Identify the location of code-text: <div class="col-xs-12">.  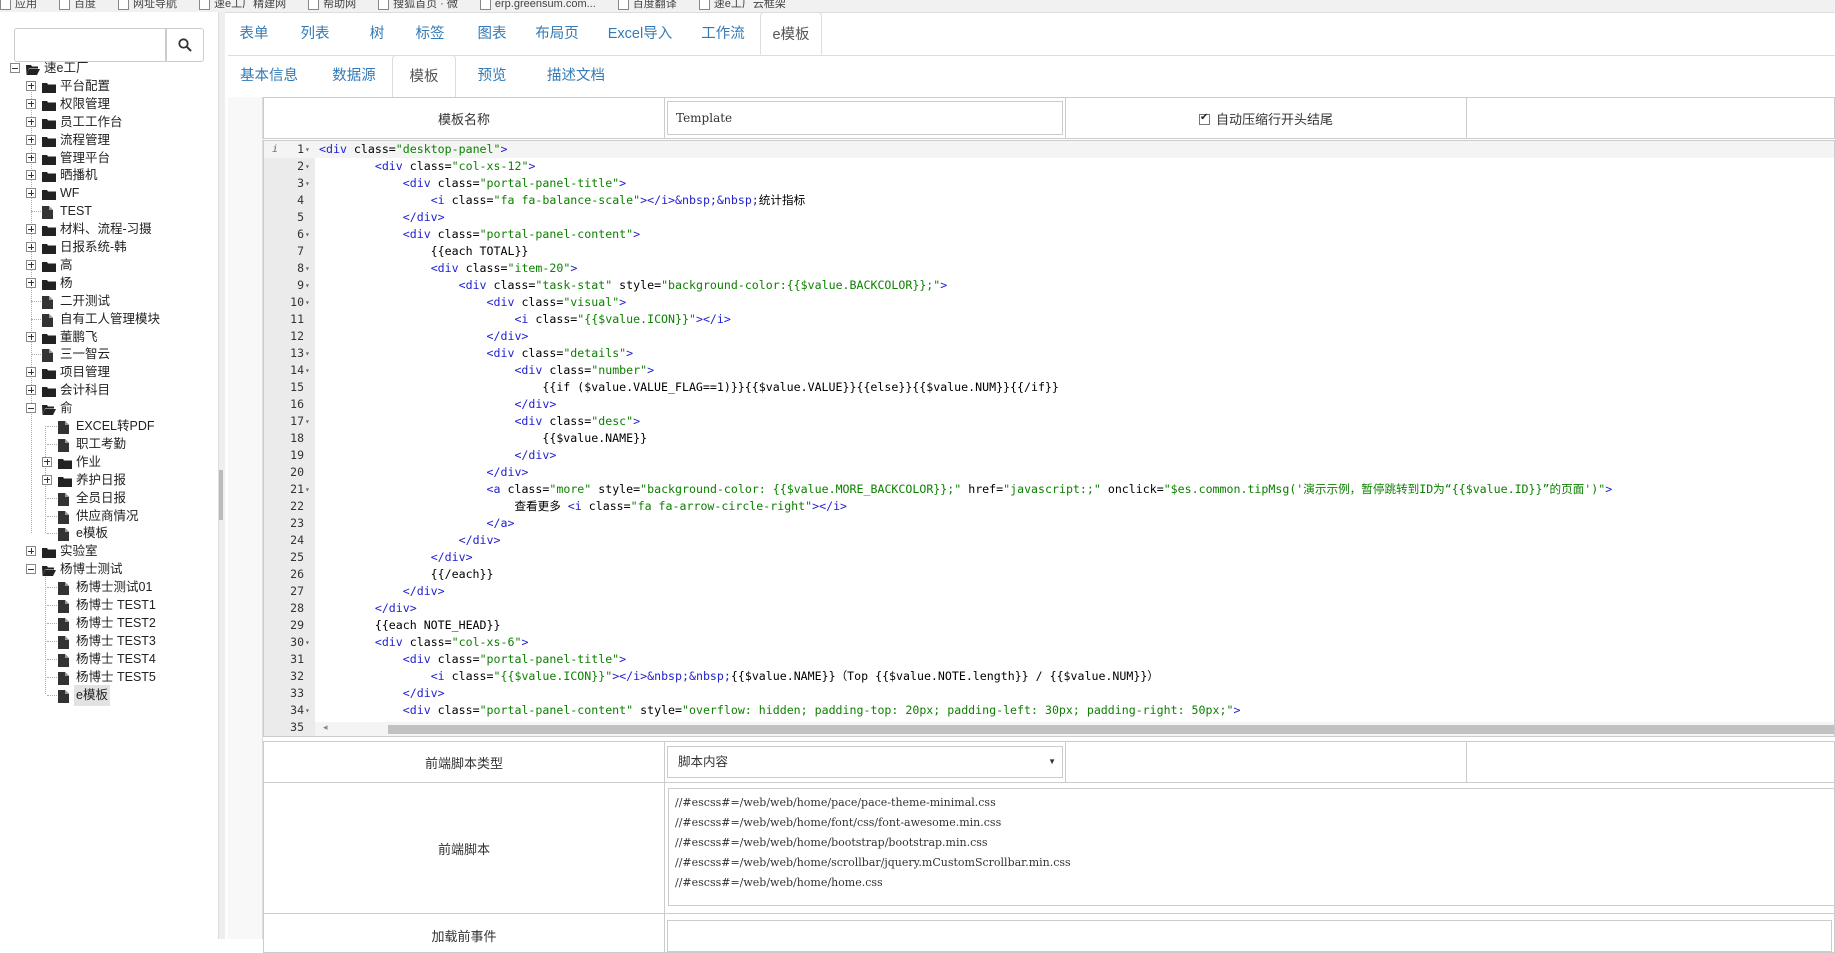
(455, 166).